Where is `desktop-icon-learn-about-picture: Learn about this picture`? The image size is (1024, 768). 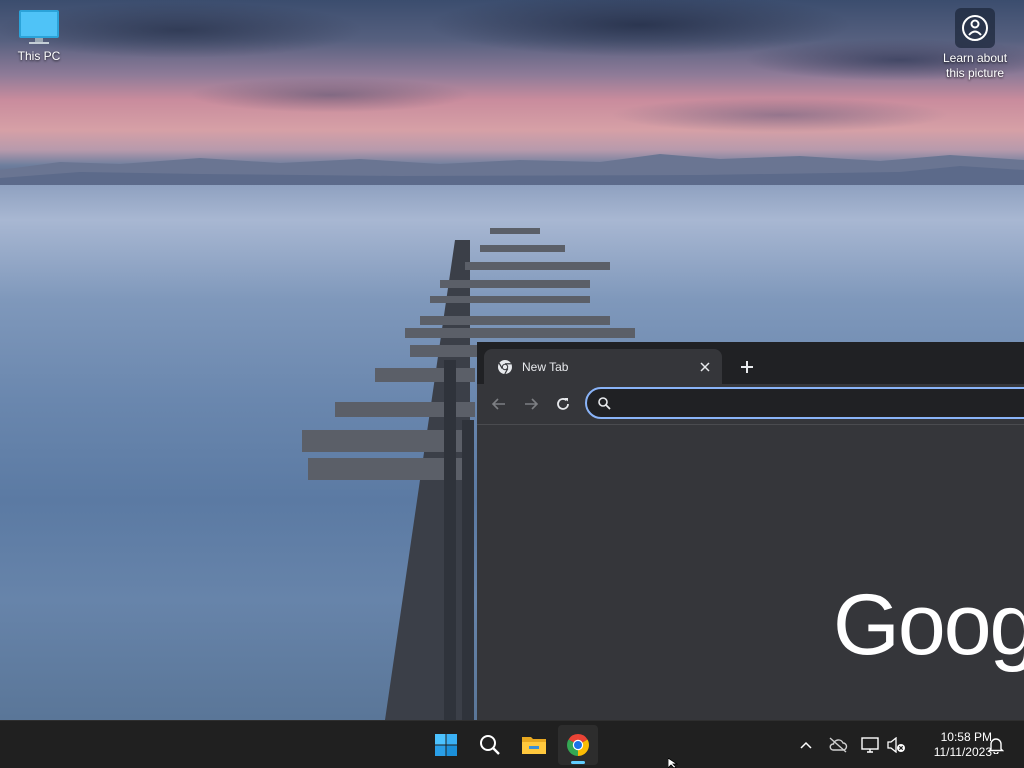 desktop-icon-learn-about-picture: Learn about this picture is located at coordinates (975, 44).